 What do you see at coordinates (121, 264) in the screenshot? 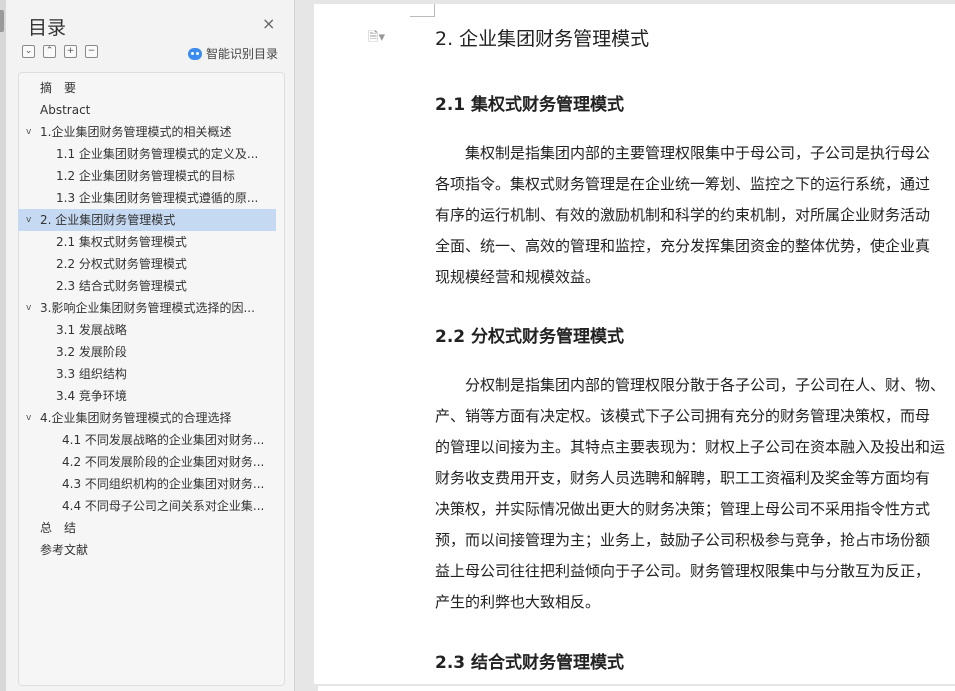
I see `toc-item-label: 2.2 分权式财务管理模式` at bounding box center [121, 264].